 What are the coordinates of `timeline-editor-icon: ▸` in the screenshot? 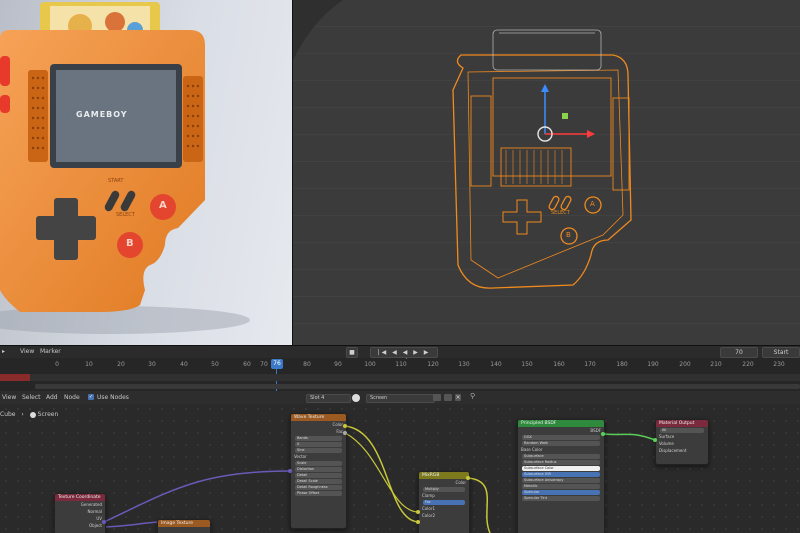 It's located at (3, 351).